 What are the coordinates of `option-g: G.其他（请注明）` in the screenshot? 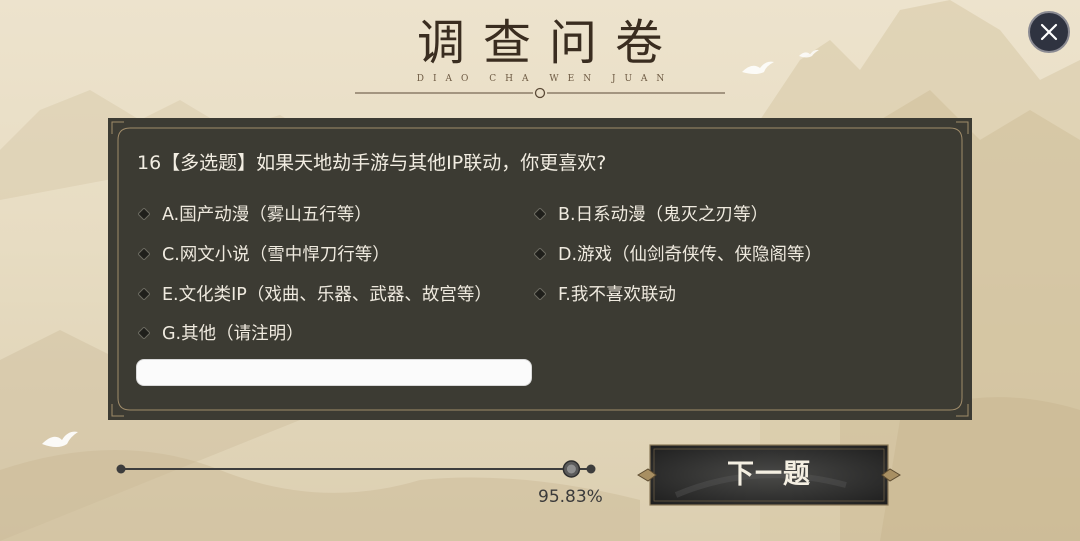 It's located at (221, 332).